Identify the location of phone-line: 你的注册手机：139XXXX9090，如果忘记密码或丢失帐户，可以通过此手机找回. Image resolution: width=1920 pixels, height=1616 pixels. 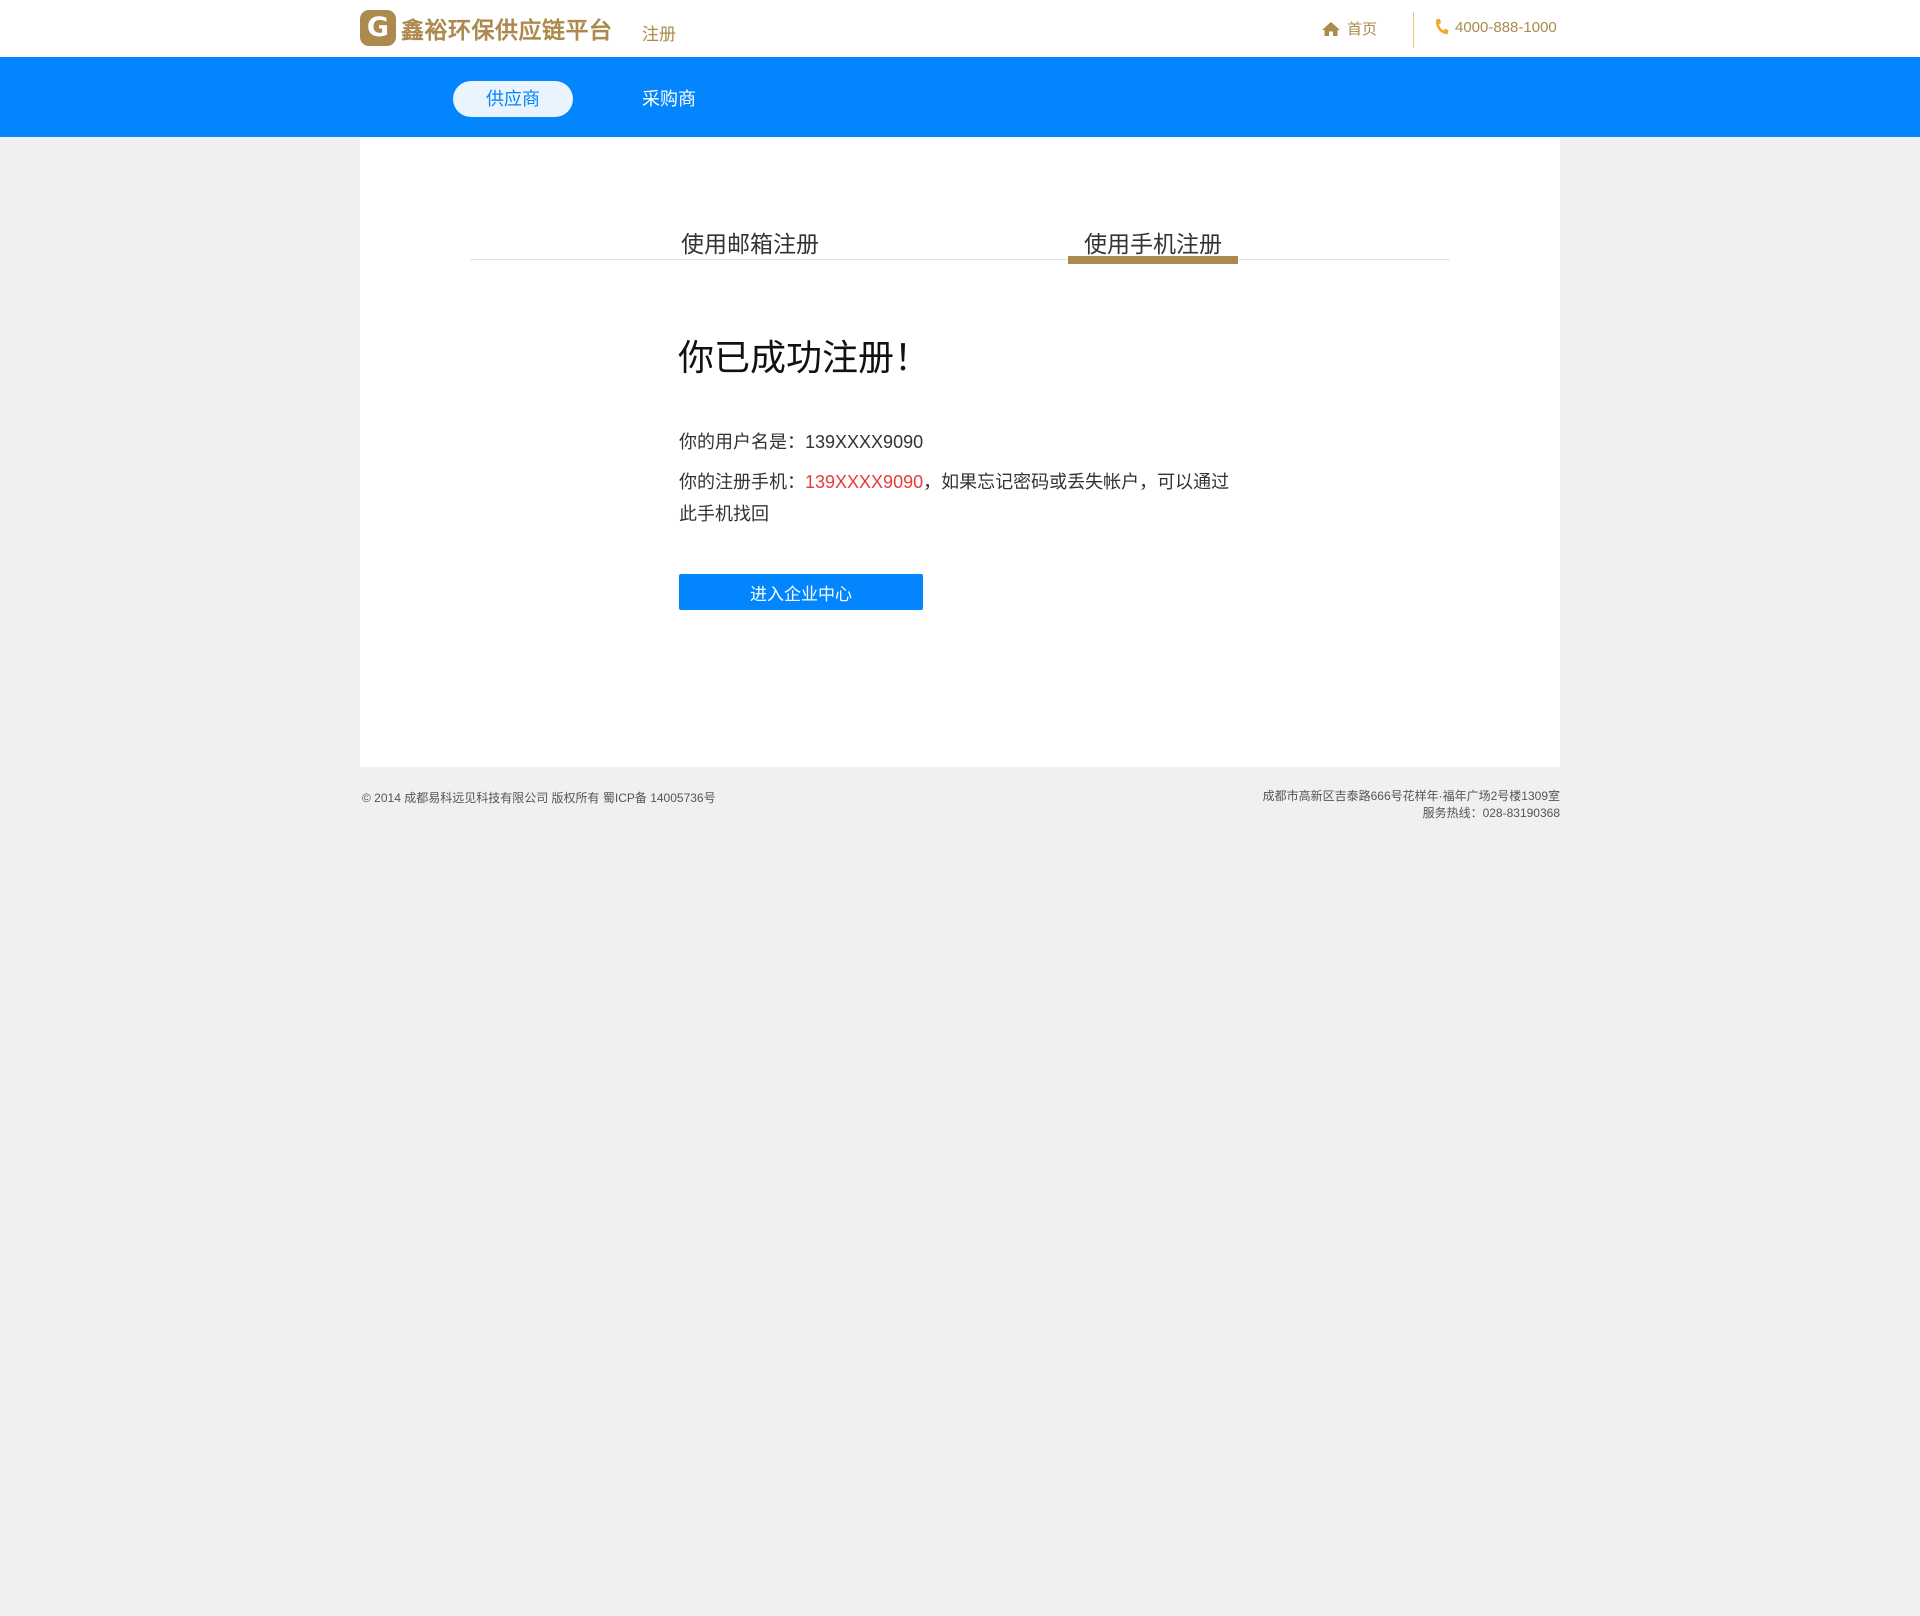
(959, 498).